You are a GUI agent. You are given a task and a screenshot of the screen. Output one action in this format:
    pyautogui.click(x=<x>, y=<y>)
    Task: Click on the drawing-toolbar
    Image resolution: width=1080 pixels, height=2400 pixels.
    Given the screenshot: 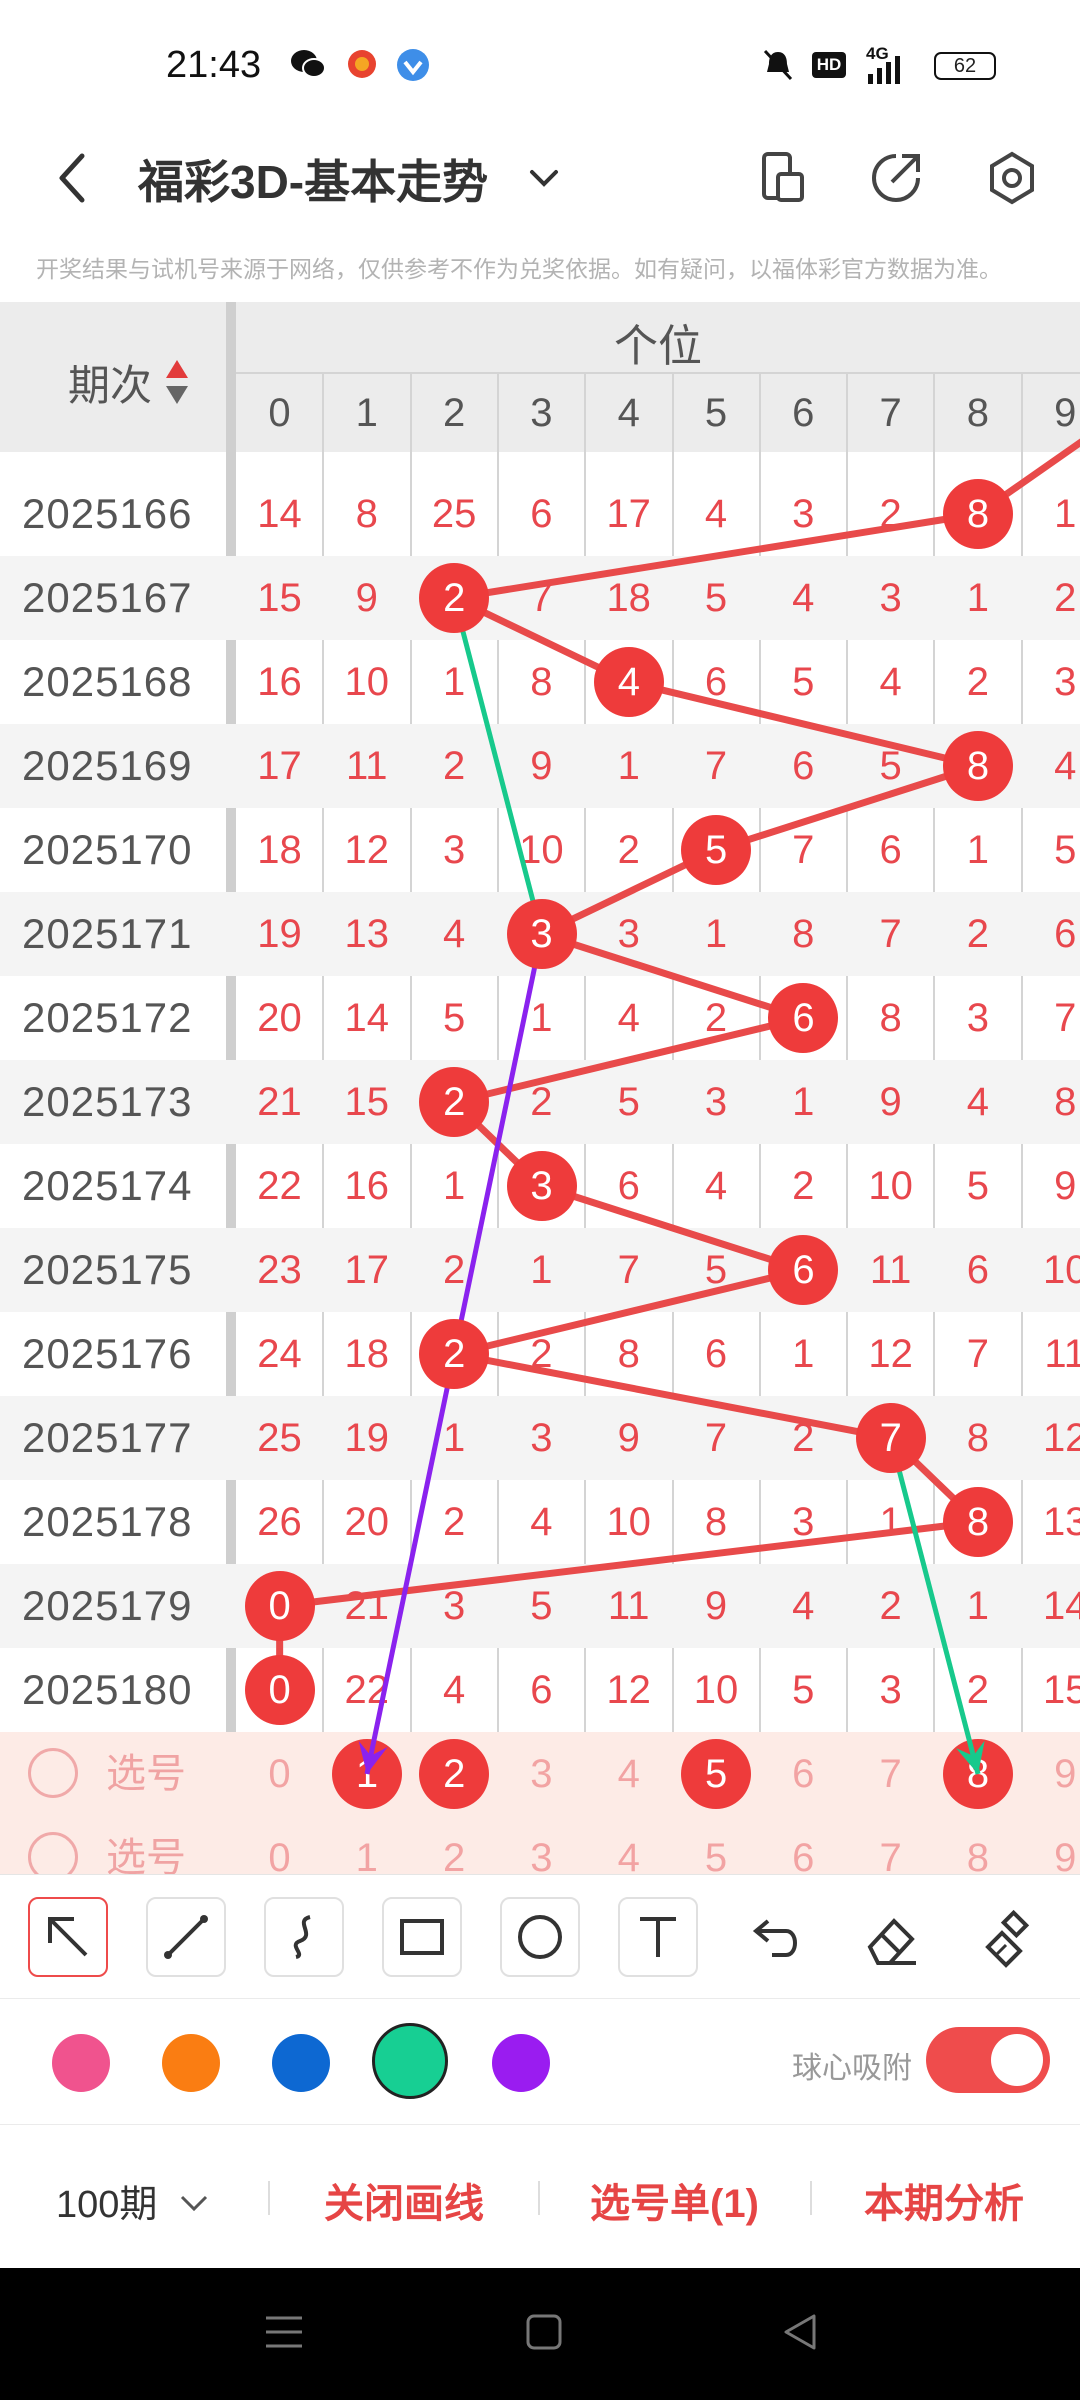 What is the action you would take?
    pyautogui.click(x=540, y=1936)
    